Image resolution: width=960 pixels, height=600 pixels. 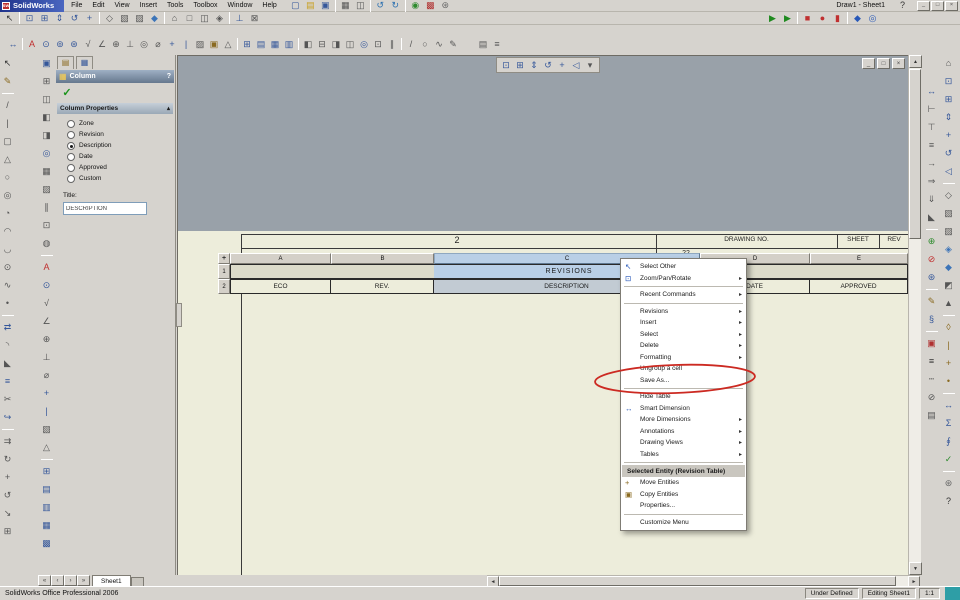 I want to click on close-window-icon: ×, so click(x=951, y=5).